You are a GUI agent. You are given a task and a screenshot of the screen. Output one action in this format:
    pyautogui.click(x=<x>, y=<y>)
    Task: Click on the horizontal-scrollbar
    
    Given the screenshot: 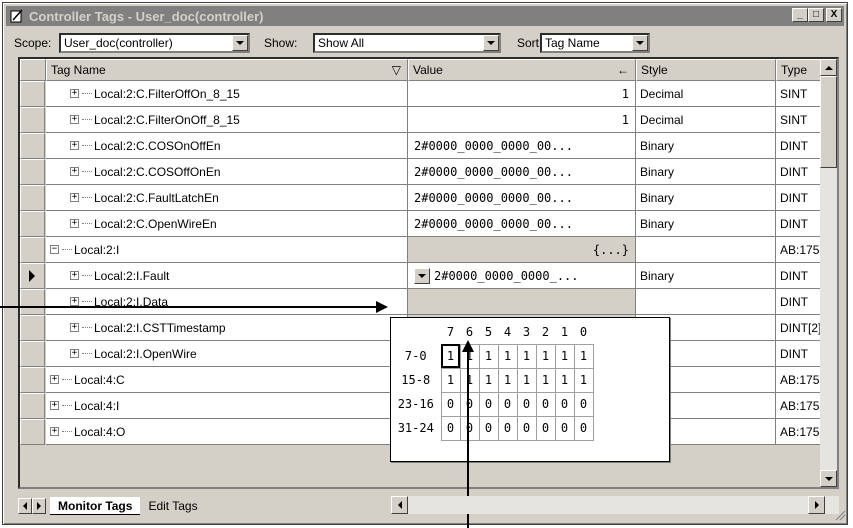 What is the action you would take?
    pyautogui.click(x=615, y=505)
    